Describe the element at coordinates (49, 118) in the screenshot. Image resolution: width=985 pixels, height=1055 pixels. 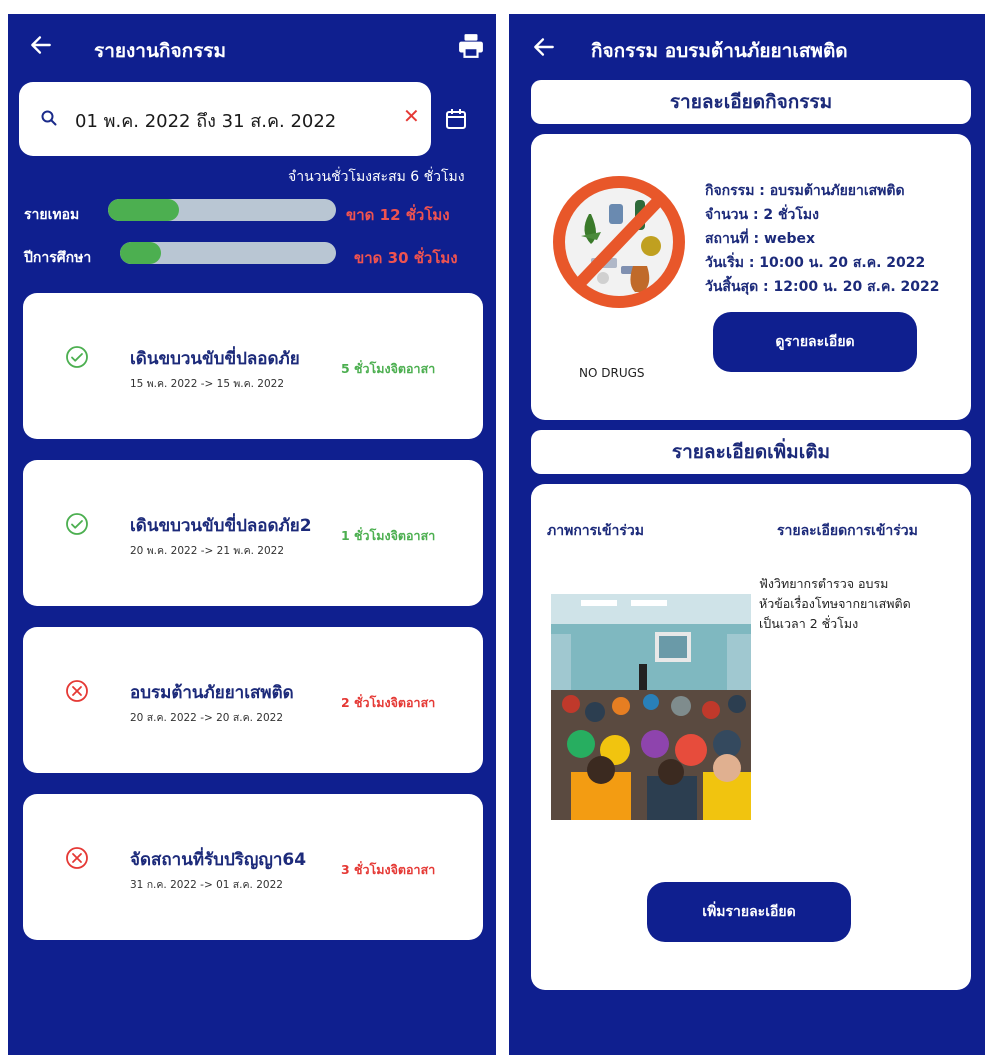
I see `search-icon` at that location.